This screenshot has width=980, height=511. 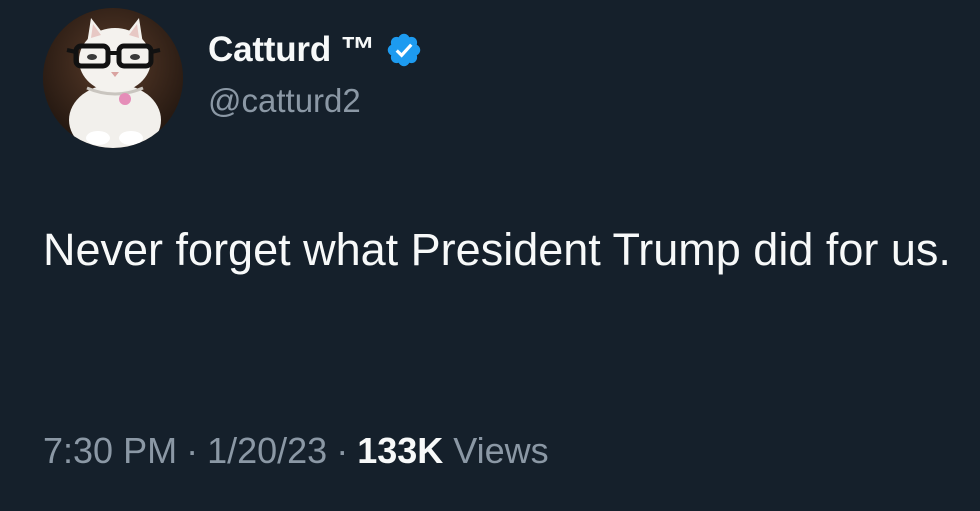 I want to click on cat-avatar-image, so click(x=113, y=78).